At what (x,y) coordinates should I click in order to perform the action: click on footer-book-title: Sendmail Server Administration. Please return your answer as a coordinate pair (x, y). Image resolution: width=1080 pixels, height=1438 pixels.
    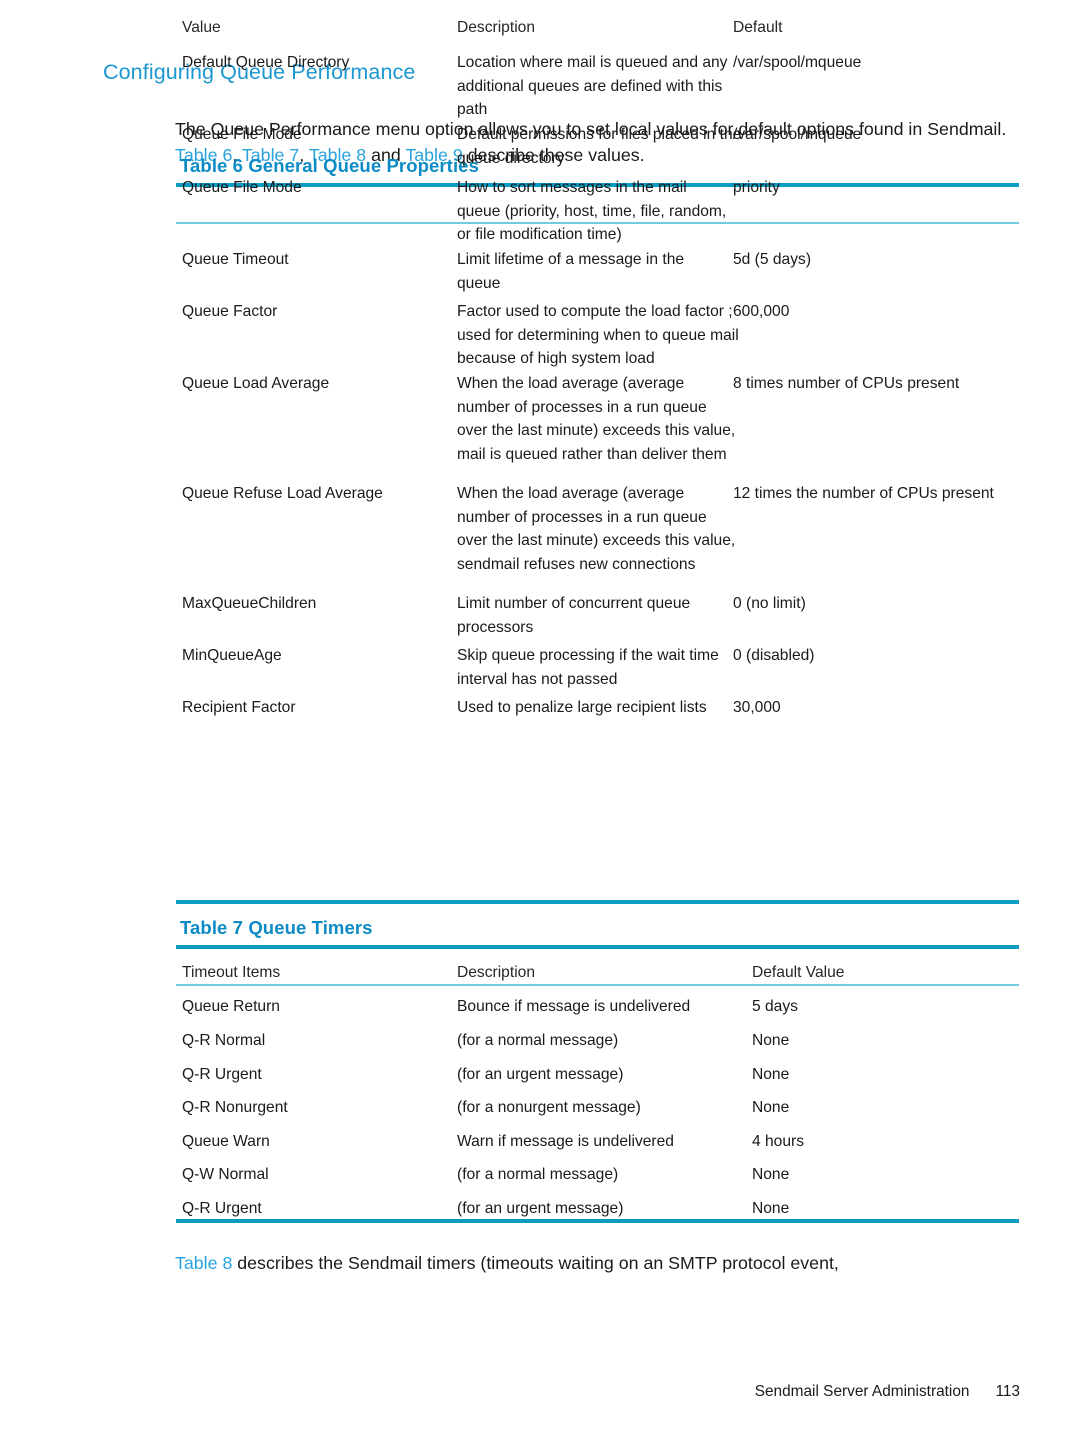
    Looking at the image, I should click on (862, 1391).